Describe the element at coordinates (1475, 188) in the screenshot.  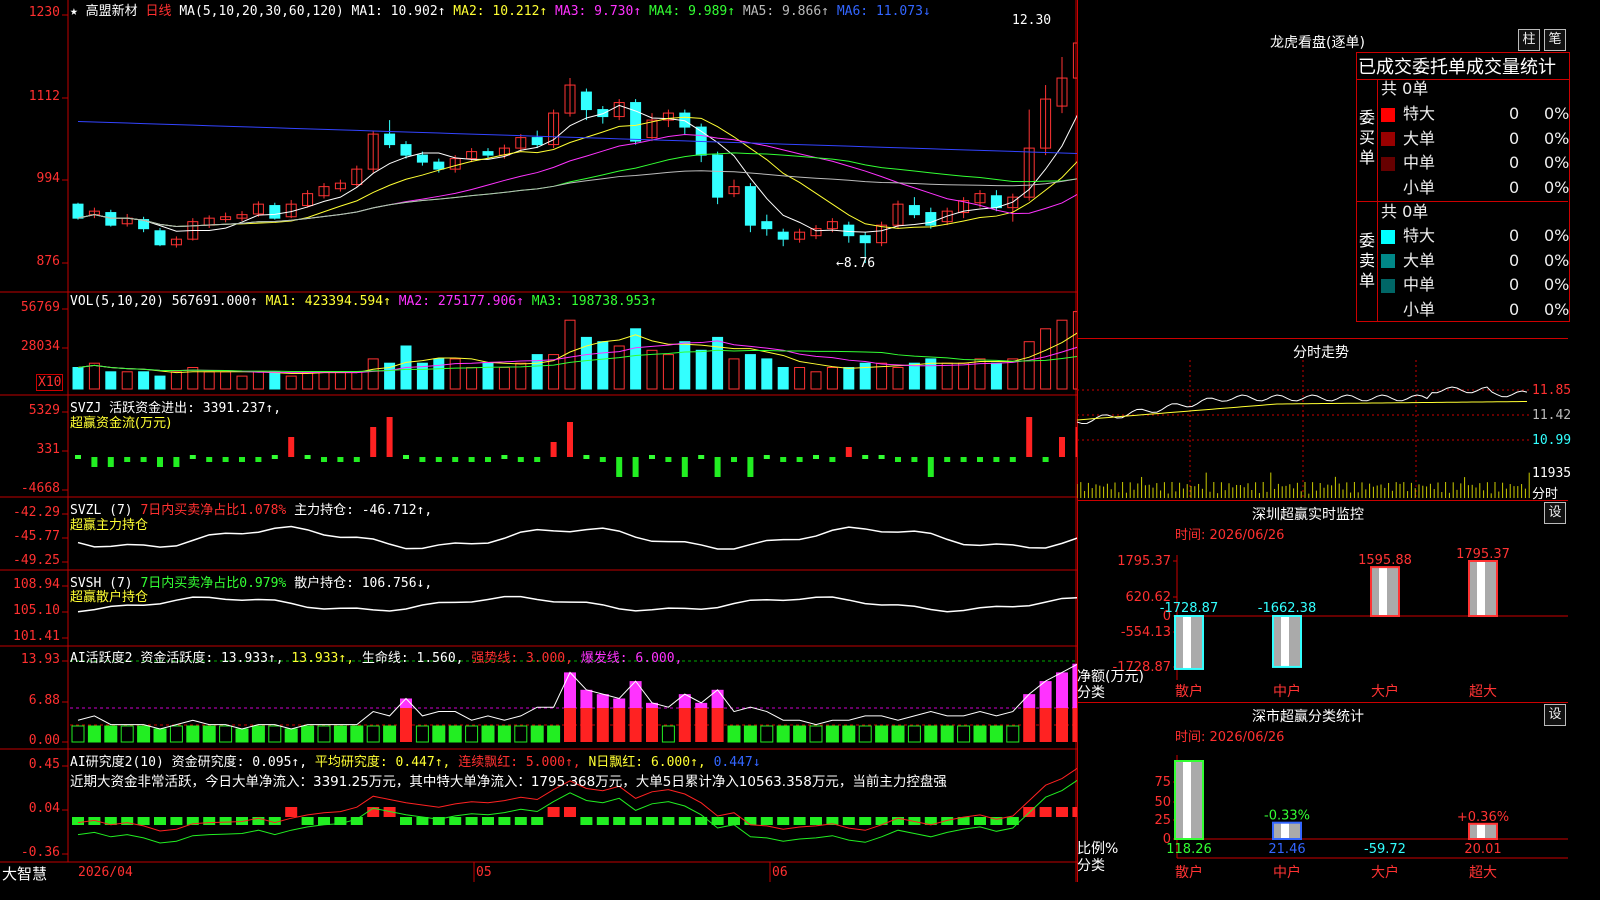
I see `buy-order-row: 小单 0 0%` at that location.